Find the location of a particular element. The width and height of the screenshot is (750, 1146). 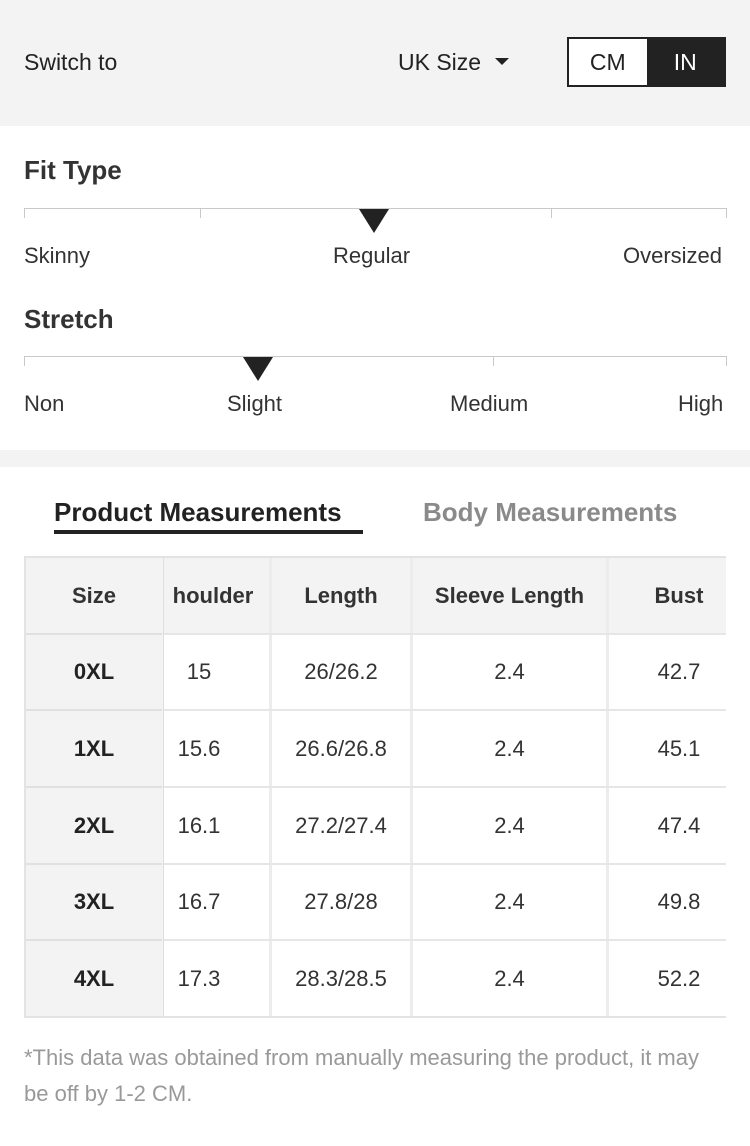

fit-label-regular: Regular is located at coordinates (372, 255).